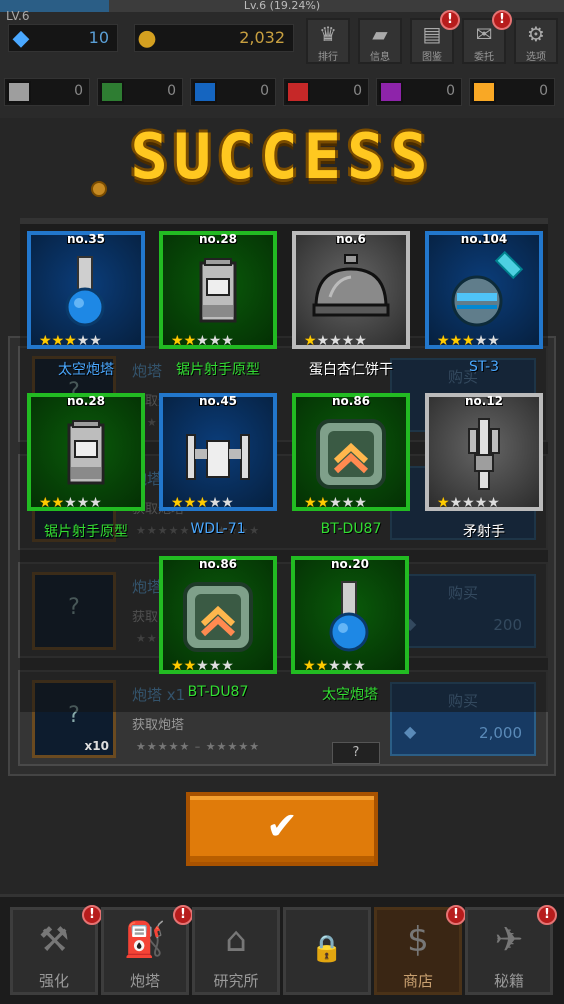  Describe the element at coordinates (214, 38) in the screenshot. I see `coin-counter: ● 2,032` at that location.